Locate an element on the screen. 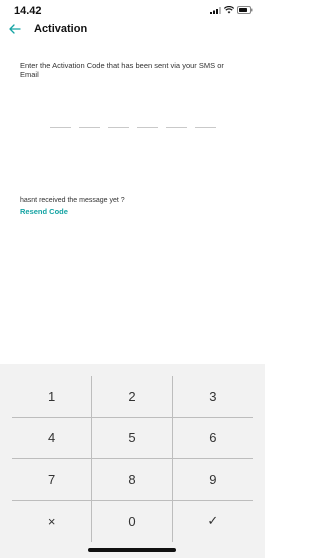 This screenshot has height=558, width=320. status-bar: 14.42 is located at coordinates (132, 9).